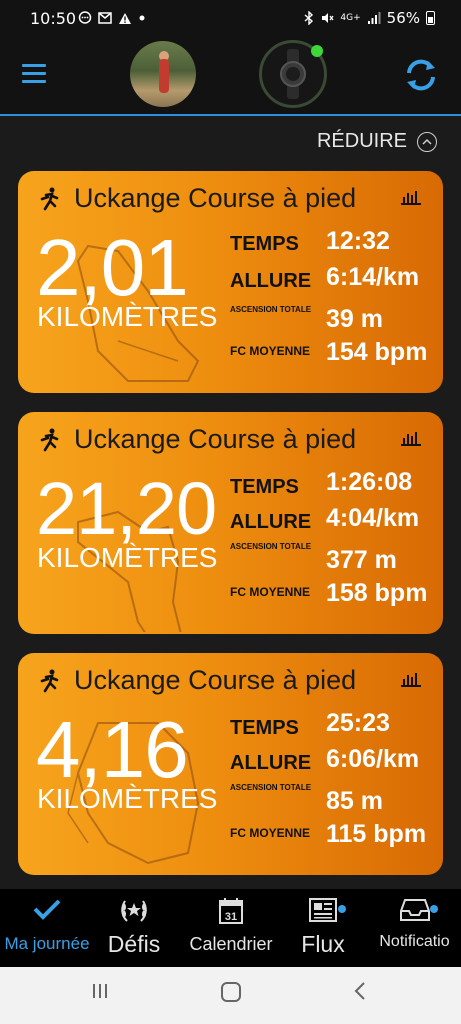 The image size is (461, 1024). What do you see at coordinates (230, 77) in the screenshot?
I see `app-header` at bounding box center [230, 77].